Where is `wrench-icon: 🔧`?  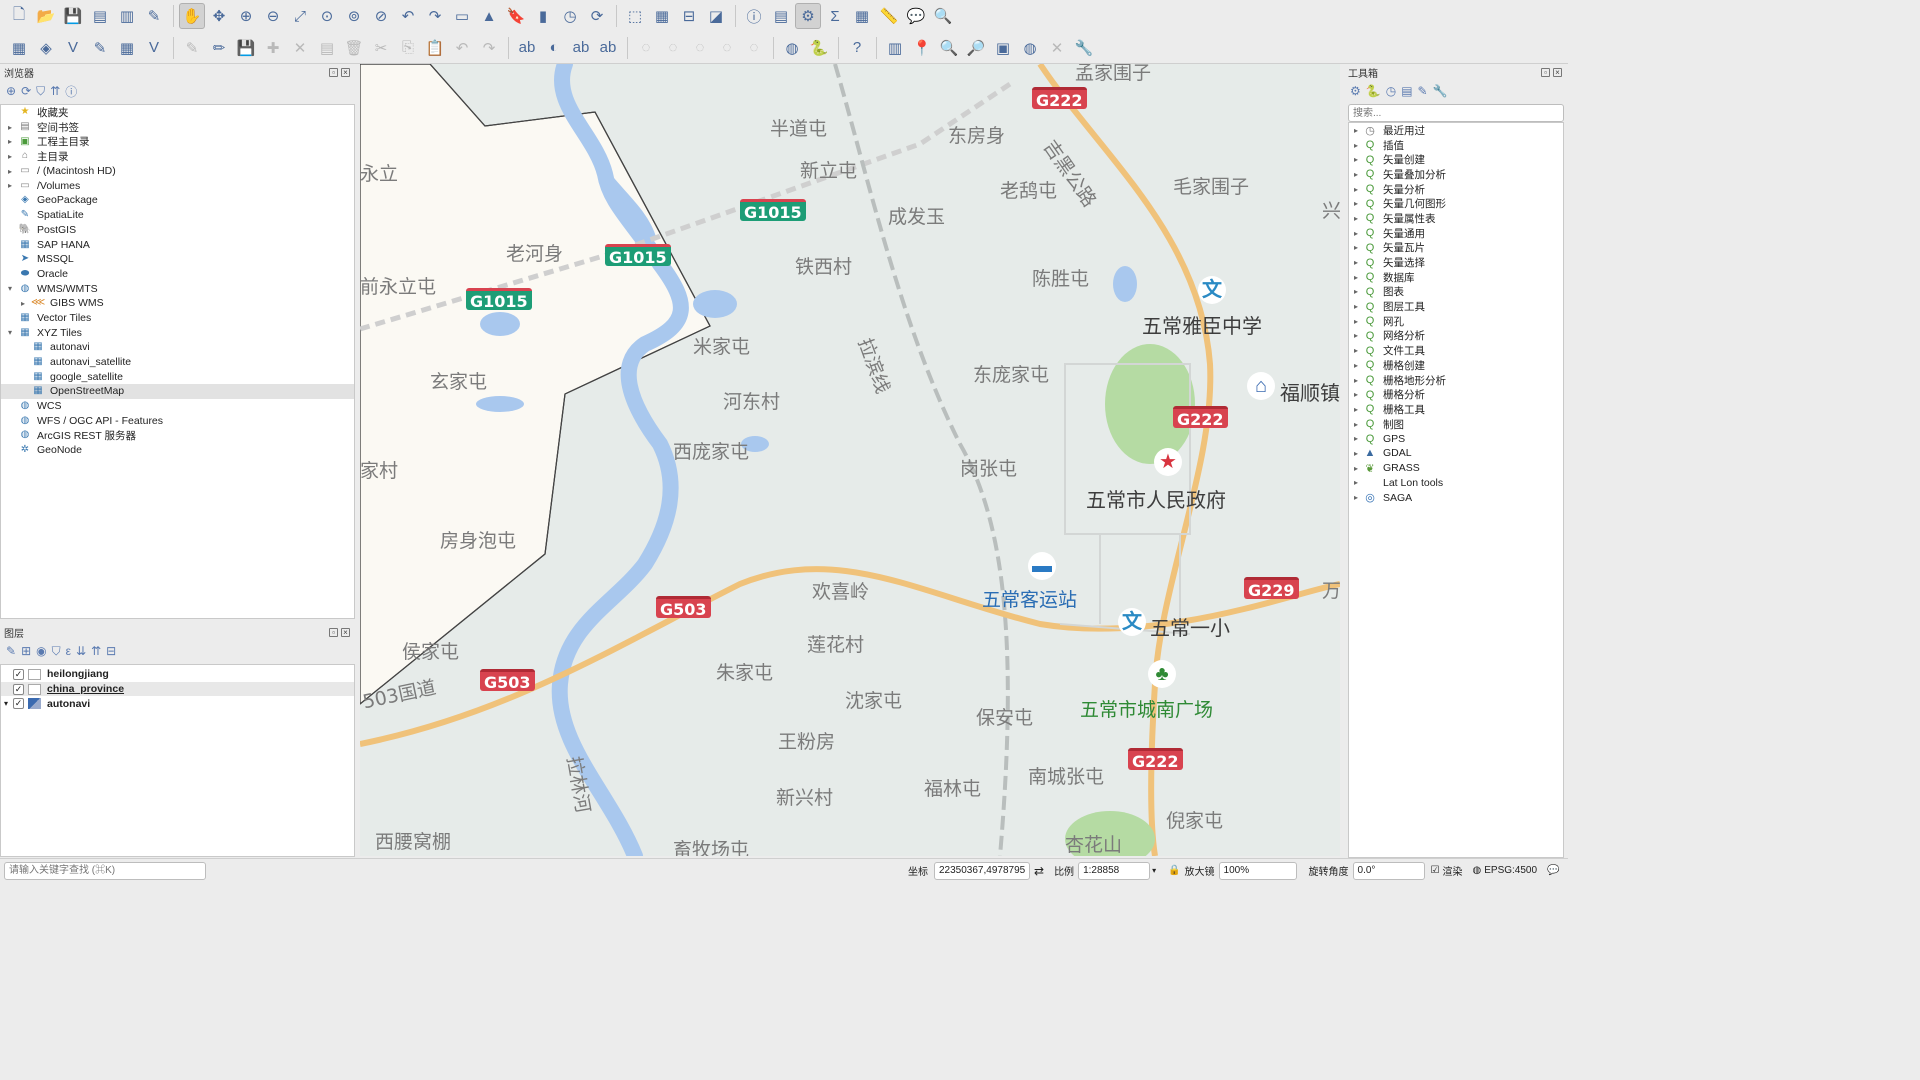
wrench-icon: 🔧 is located at coordinates (1084, 48).